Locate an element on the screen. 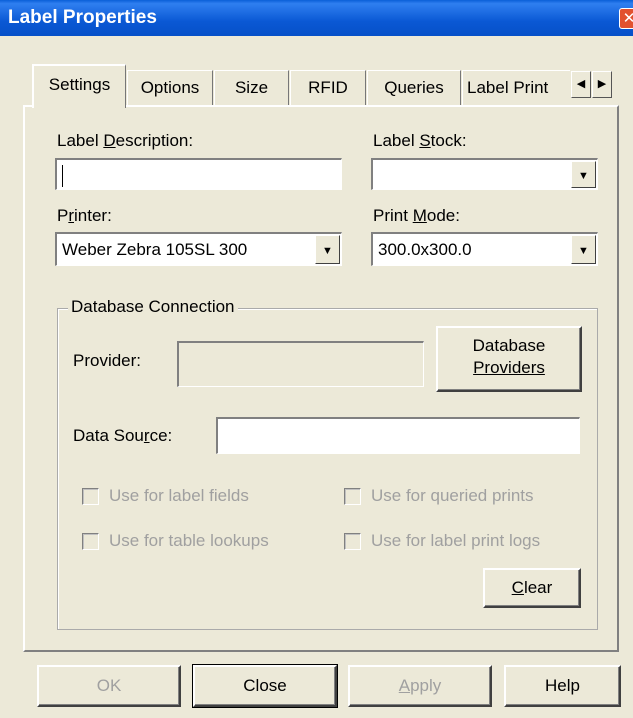 This screenshot has width=633, height=718. checkbox-label: Use for label print logs is located at coordinates (456, 540).